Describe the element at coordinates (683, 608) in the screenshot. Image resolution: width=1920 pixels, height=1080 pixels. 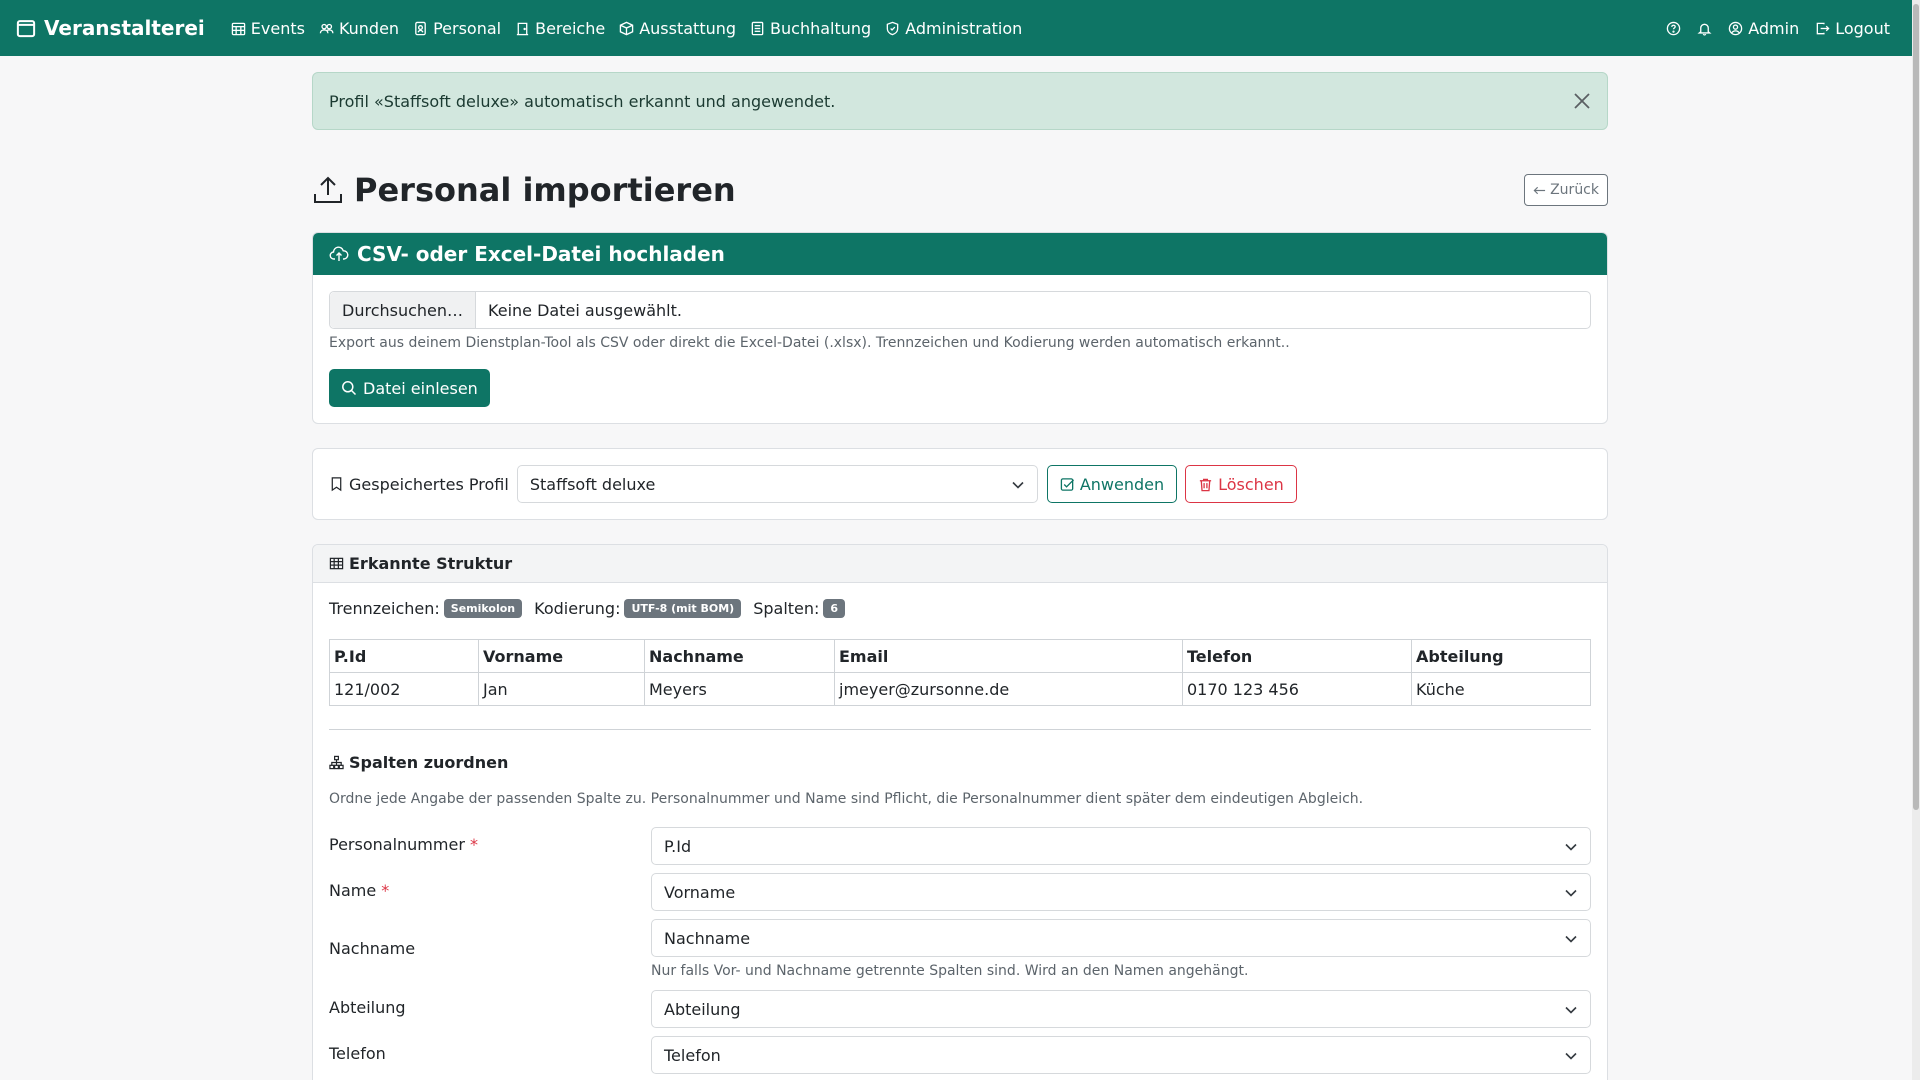
I see `encoding-badge: UTF-8 (mit BOM)` at that location.